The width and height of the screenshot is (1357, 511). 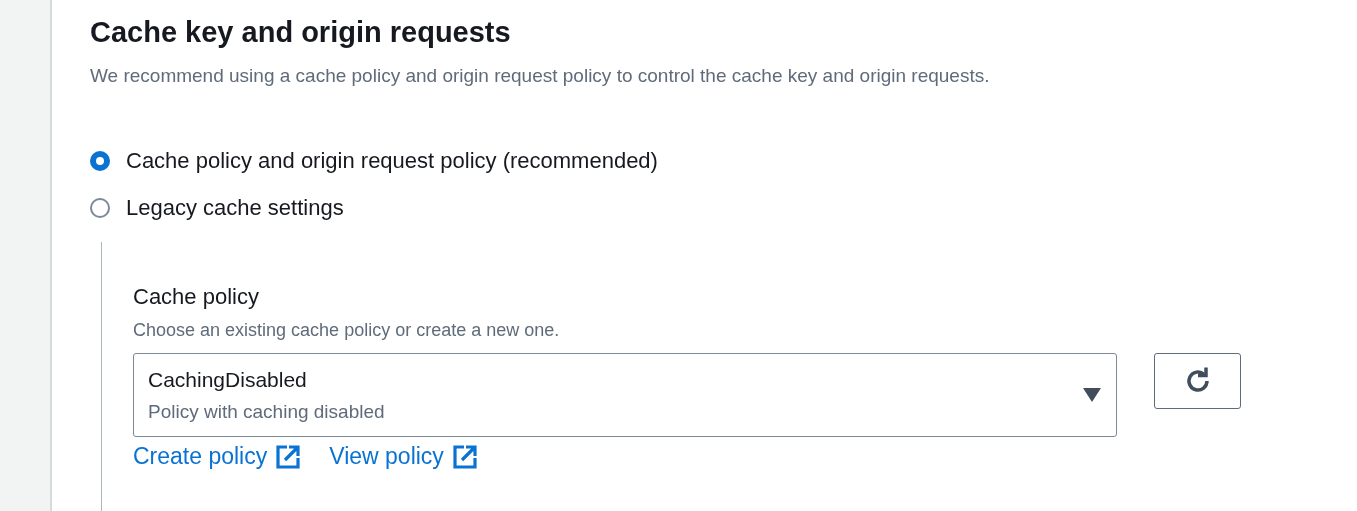 What do you see at coordinates (540, 76) in the screenshot?
I see `section-description: We recommend using a cache policy and origin request policy to control the cache key and origin requests.` at bounding box center [540, 76].